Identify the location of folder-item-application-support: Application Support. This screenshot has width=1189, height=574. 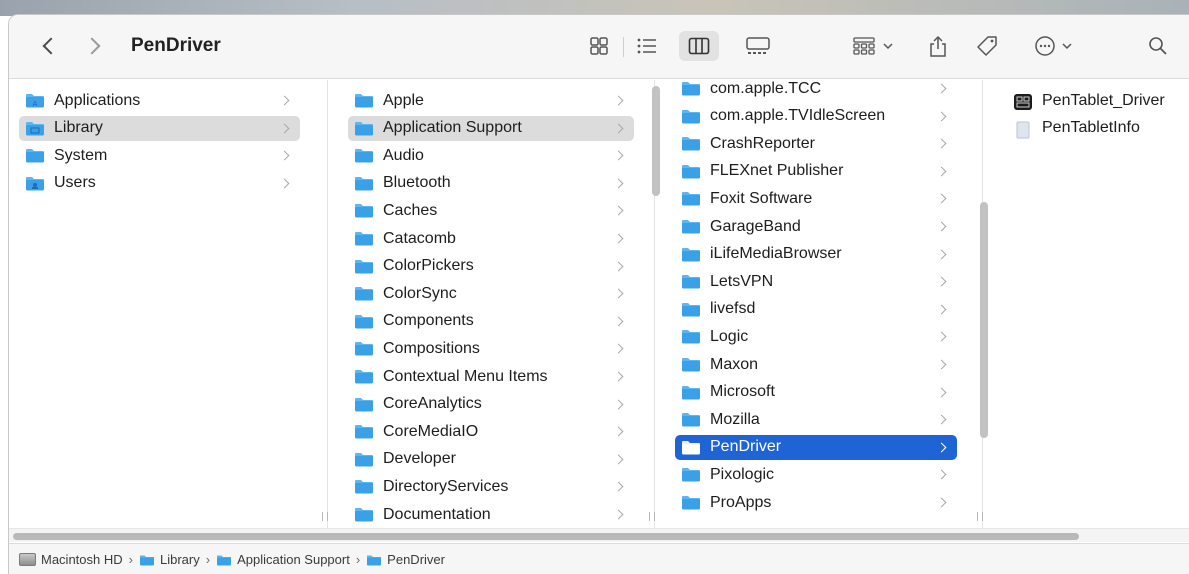
(491, 128).